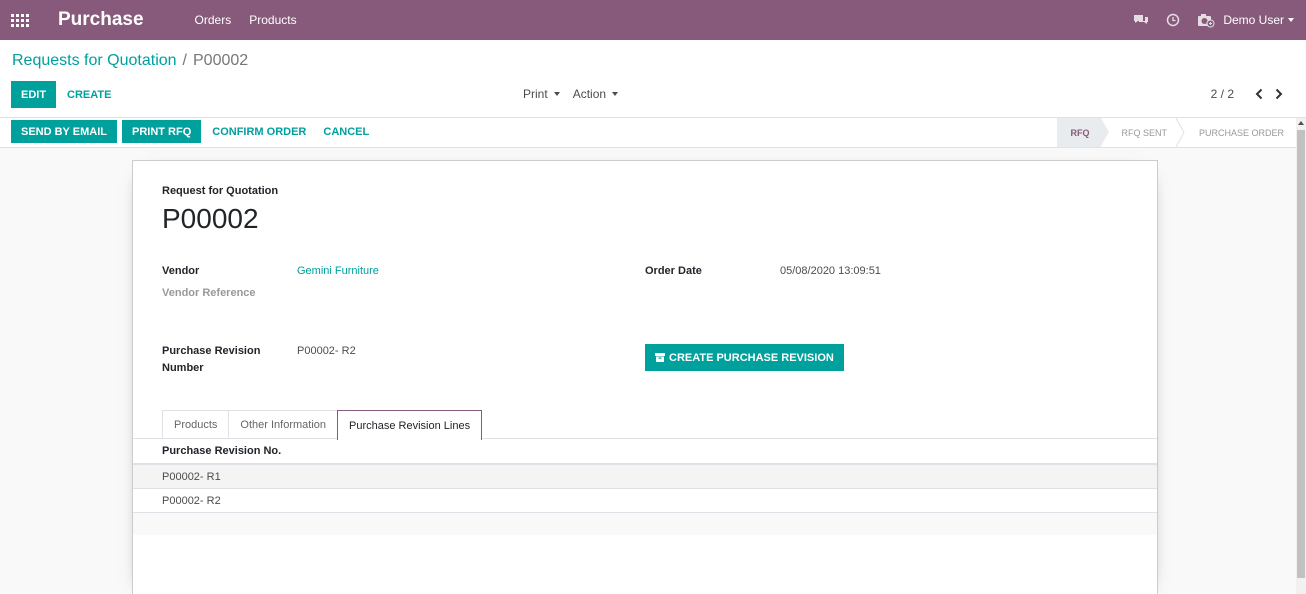 This screenshot has height=594, width=1306. Describe the element at coordinates (410, 425) in the screenshot. I see `tab-purchase-revision-lines: Purchase Revision Lines` at that location.